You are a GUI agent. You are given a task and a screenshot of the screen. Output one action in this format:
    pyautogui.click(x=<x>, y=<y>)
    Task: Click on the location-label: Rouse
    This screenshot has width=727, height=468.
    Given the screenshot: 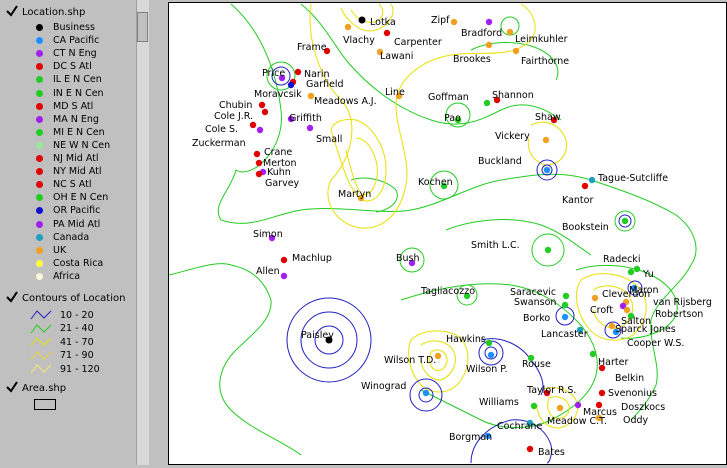 What is the action you would take?
    pyautogui.click(x=536, y=364)
    